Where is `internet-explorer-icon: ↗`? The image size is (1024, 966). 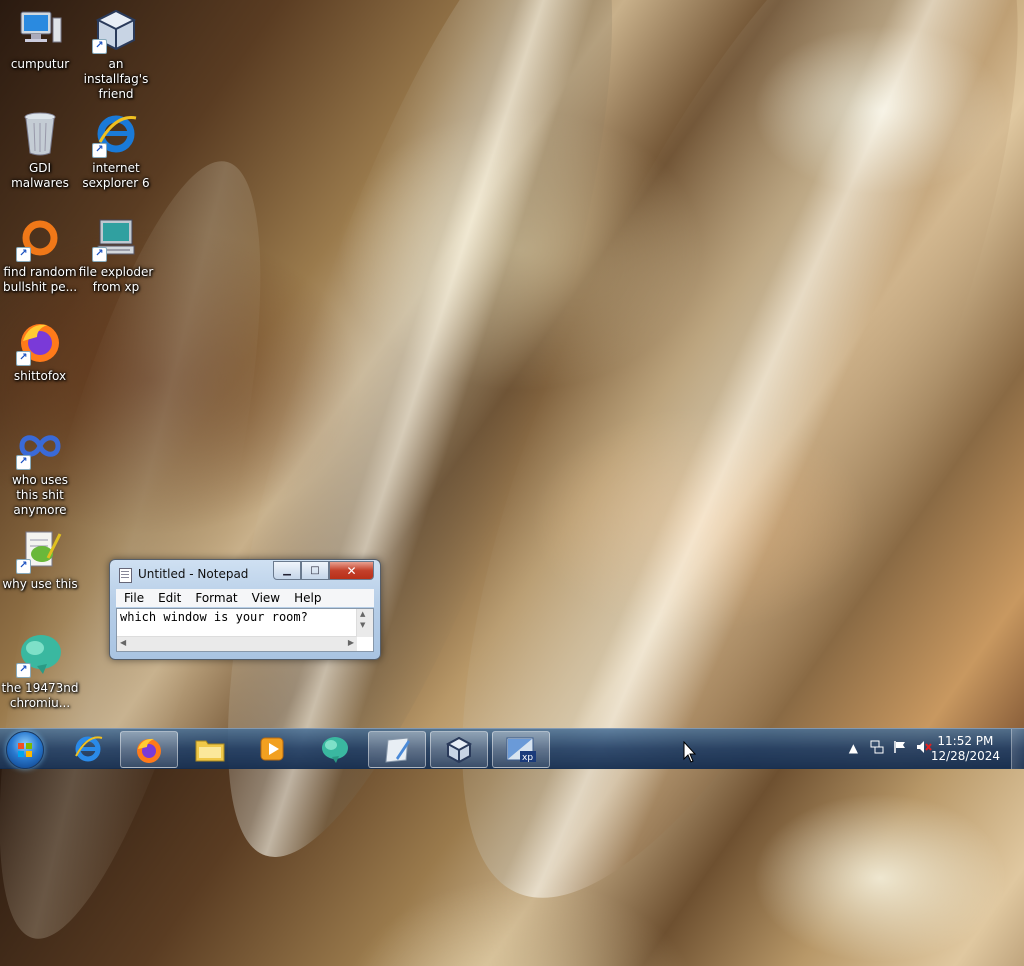
internet-explorer-icon: ↗ is located at coordinates (116, 134).